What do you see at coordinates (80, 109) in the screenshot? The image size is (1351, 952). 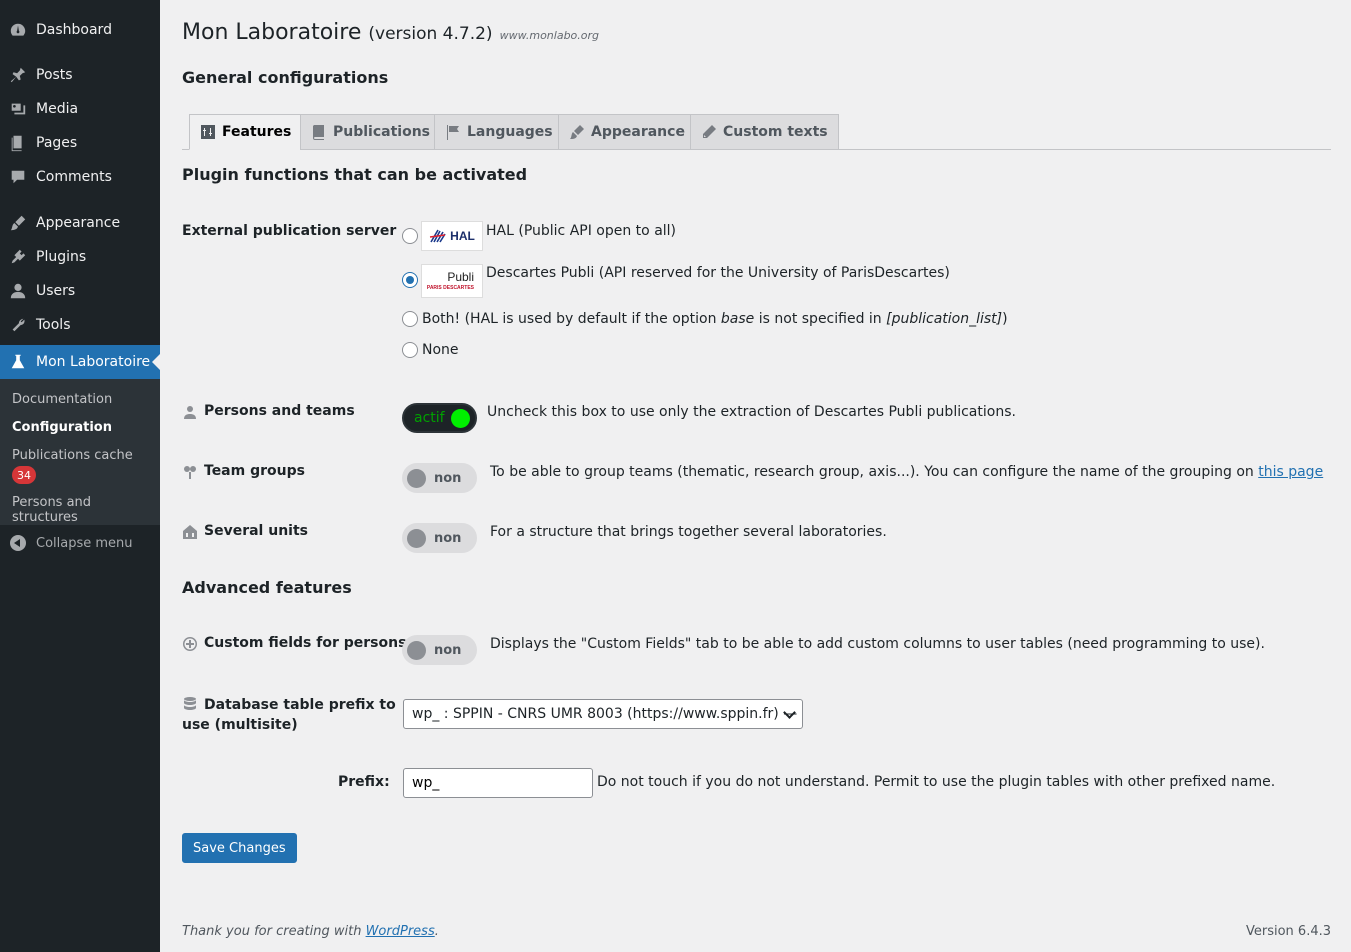 I see `sidebar-item-media: Media` at bounding box center [80, 109].